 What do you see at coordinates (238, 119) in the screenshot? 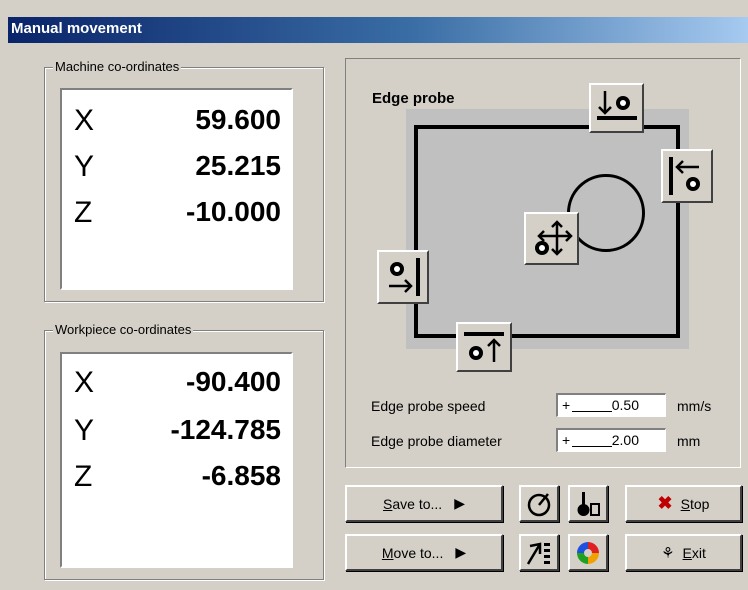
I see `machine-x-value: 59.600` at bounding box center [238, 119].